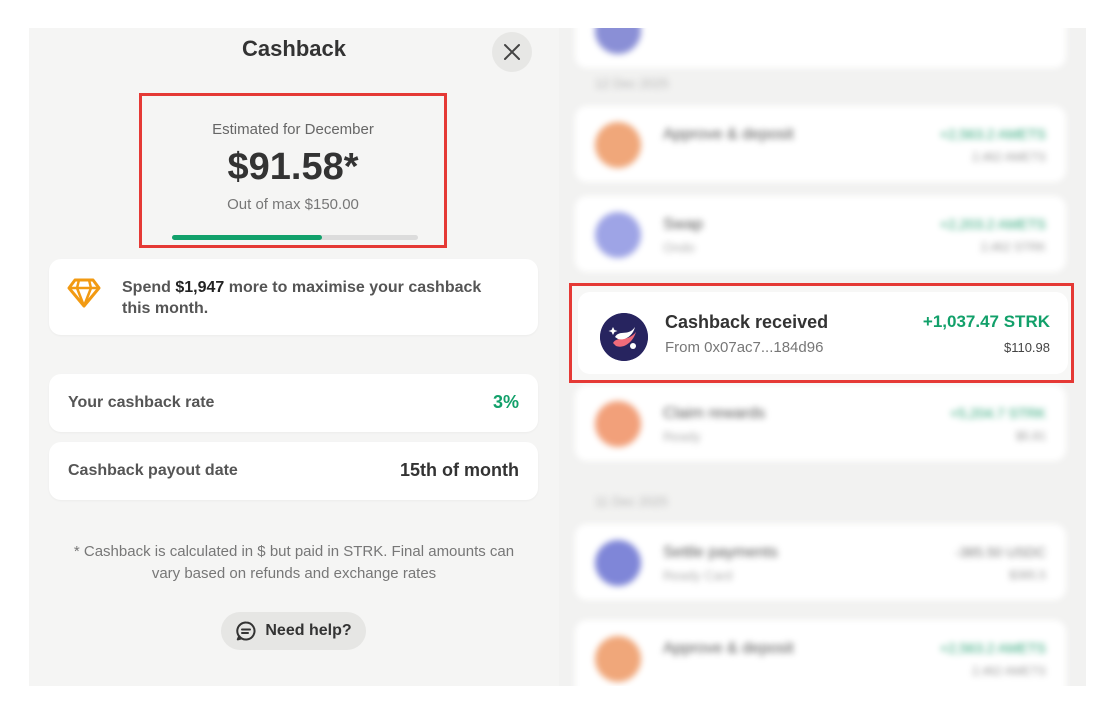 Image resolution: width=1113 pixels, height=716 pixels. Describe the element at coordinates (153, 470) in the screenshot. I see `payout-label: Cashback payout date` at that location.